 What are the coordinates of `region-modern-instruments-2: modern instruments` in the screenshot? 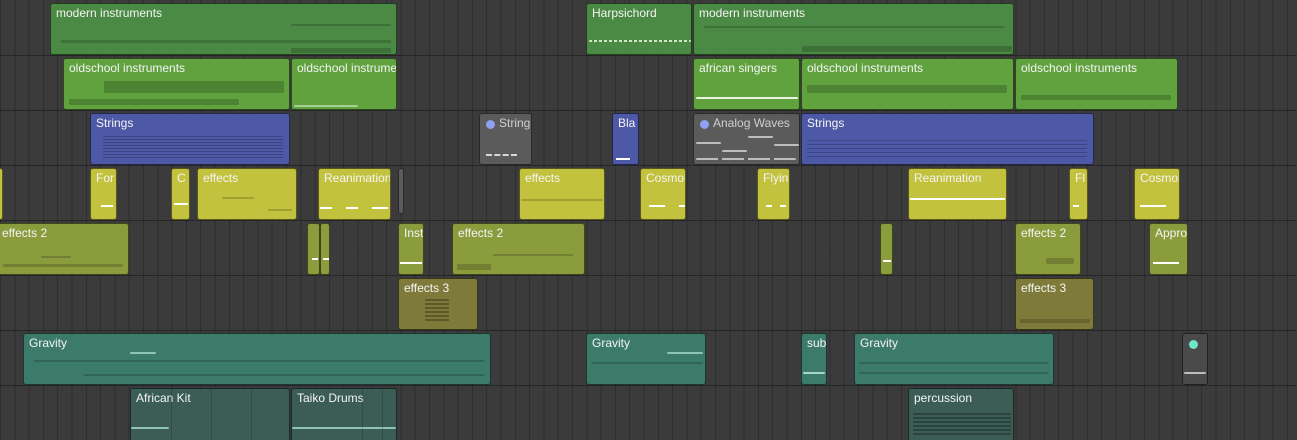 It's located at (853, 29).